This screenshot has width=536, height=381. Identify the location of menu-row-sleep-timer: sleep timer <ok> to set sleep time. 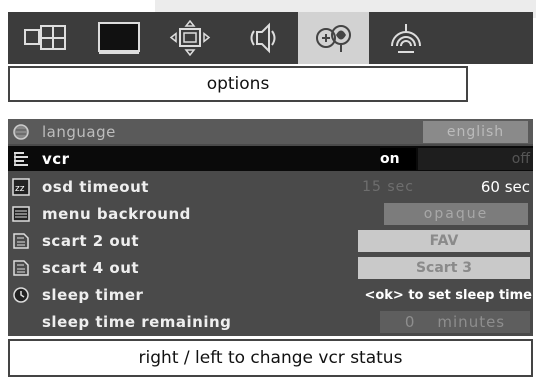
(270, 294).